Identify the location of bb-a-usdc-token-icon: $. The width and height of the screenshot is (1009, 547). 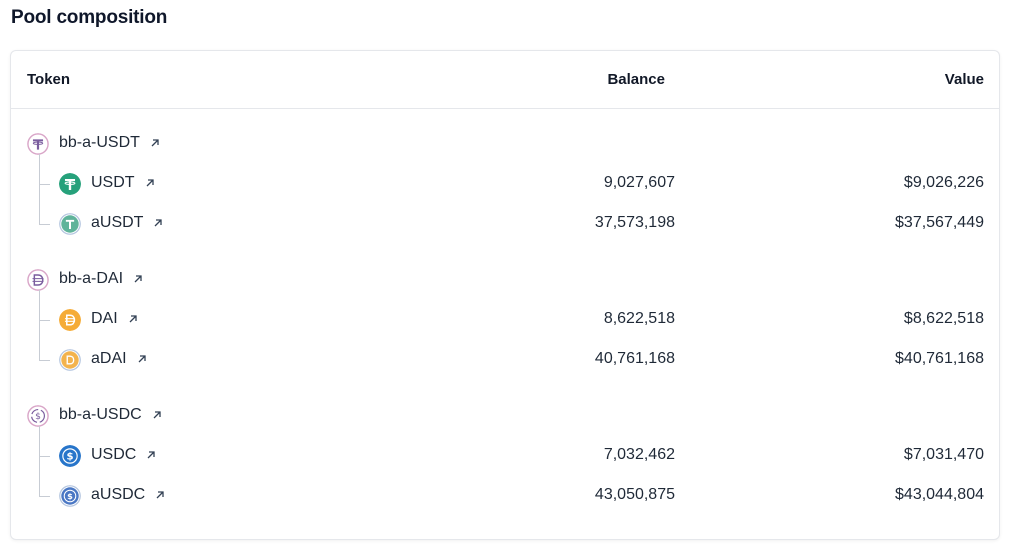
(38, 416).